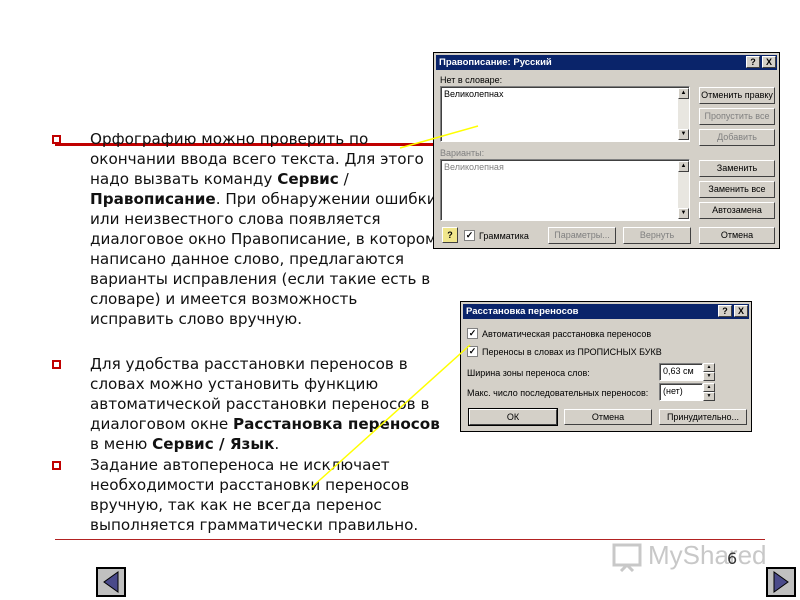 The width and height of the screenshot is (800, 600). Describe the element at coordinates (558, 393) in the screenshot. I see `max-consecutive-label: Макс. число последовательных переносов:` at that location.